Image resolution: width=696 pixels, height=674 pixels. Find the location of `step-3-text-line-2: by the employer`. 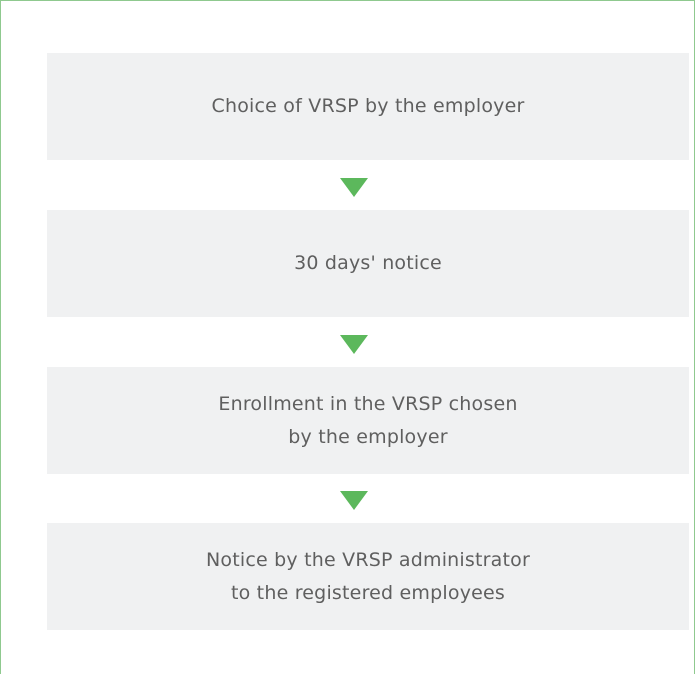

step-3-text-line-2: by the employer is located at coordinates (368, 436).